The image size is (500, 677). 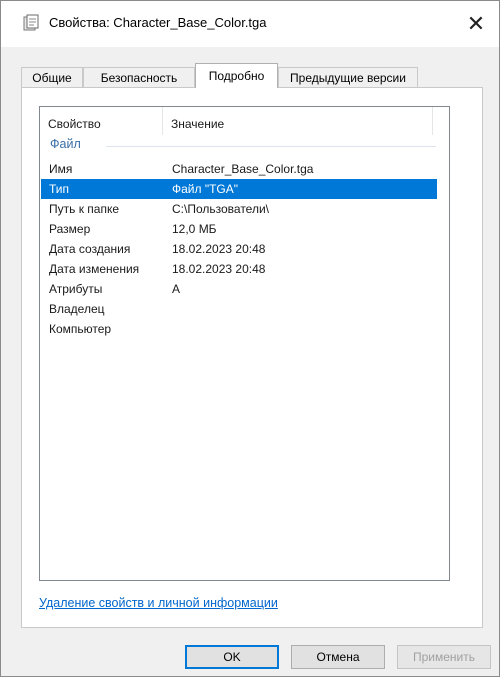 What do you see at coordinates (90, 249) in the screenshot?
I see `property-name: Дата создания` at bounding box center [90, 249].